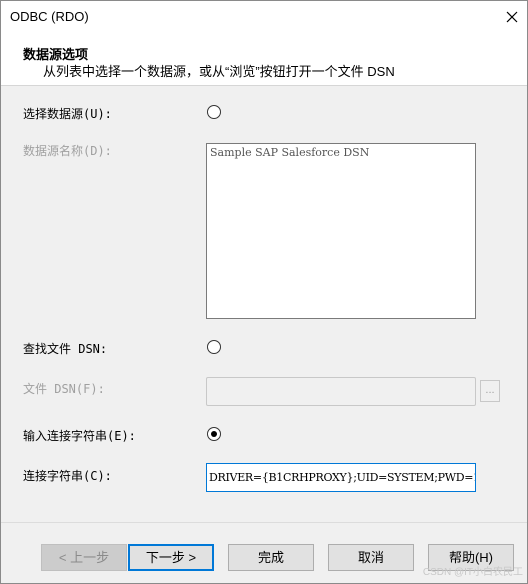 This screenshot has width=528, height=584. I want to click on select-datasource-label: 选择数据源(U):, so click(67, 114).